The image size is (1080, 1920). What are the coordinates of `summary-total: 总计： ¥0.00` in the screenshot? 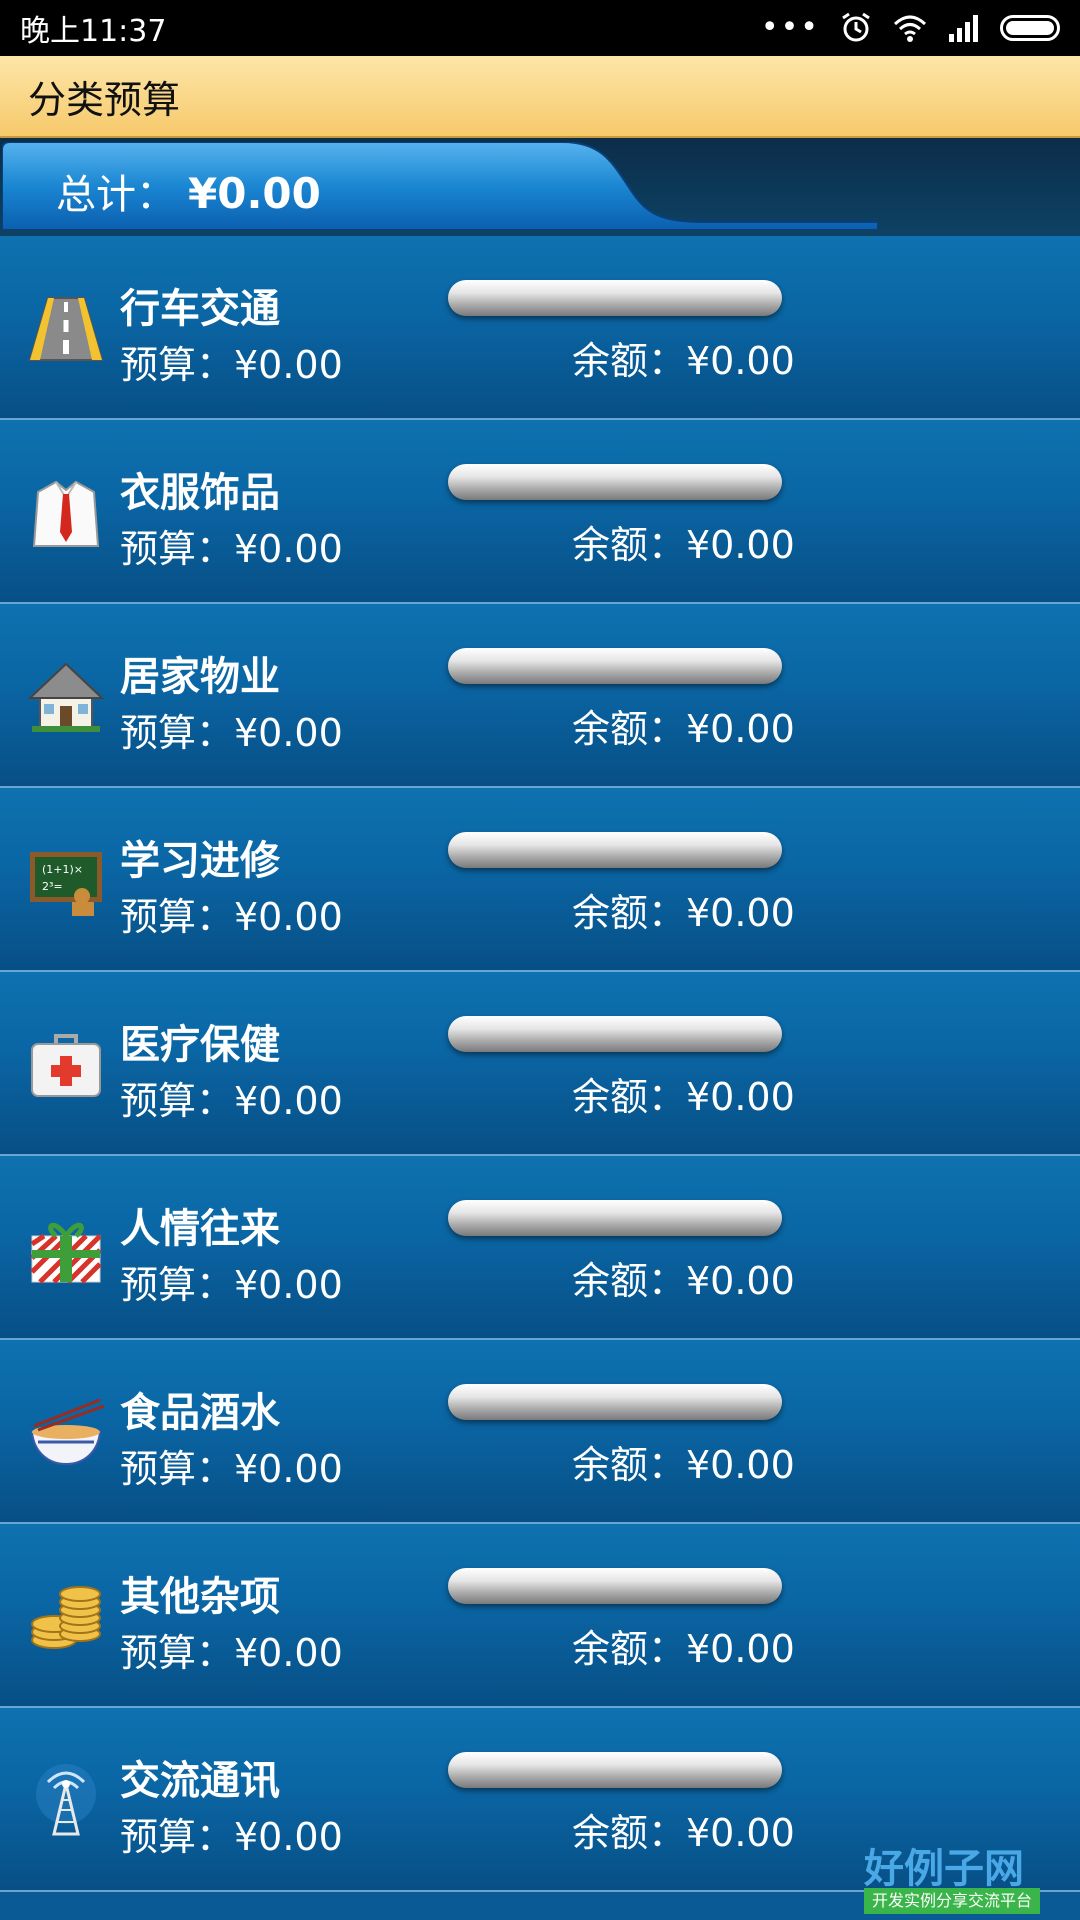 It's located at (188, 191).